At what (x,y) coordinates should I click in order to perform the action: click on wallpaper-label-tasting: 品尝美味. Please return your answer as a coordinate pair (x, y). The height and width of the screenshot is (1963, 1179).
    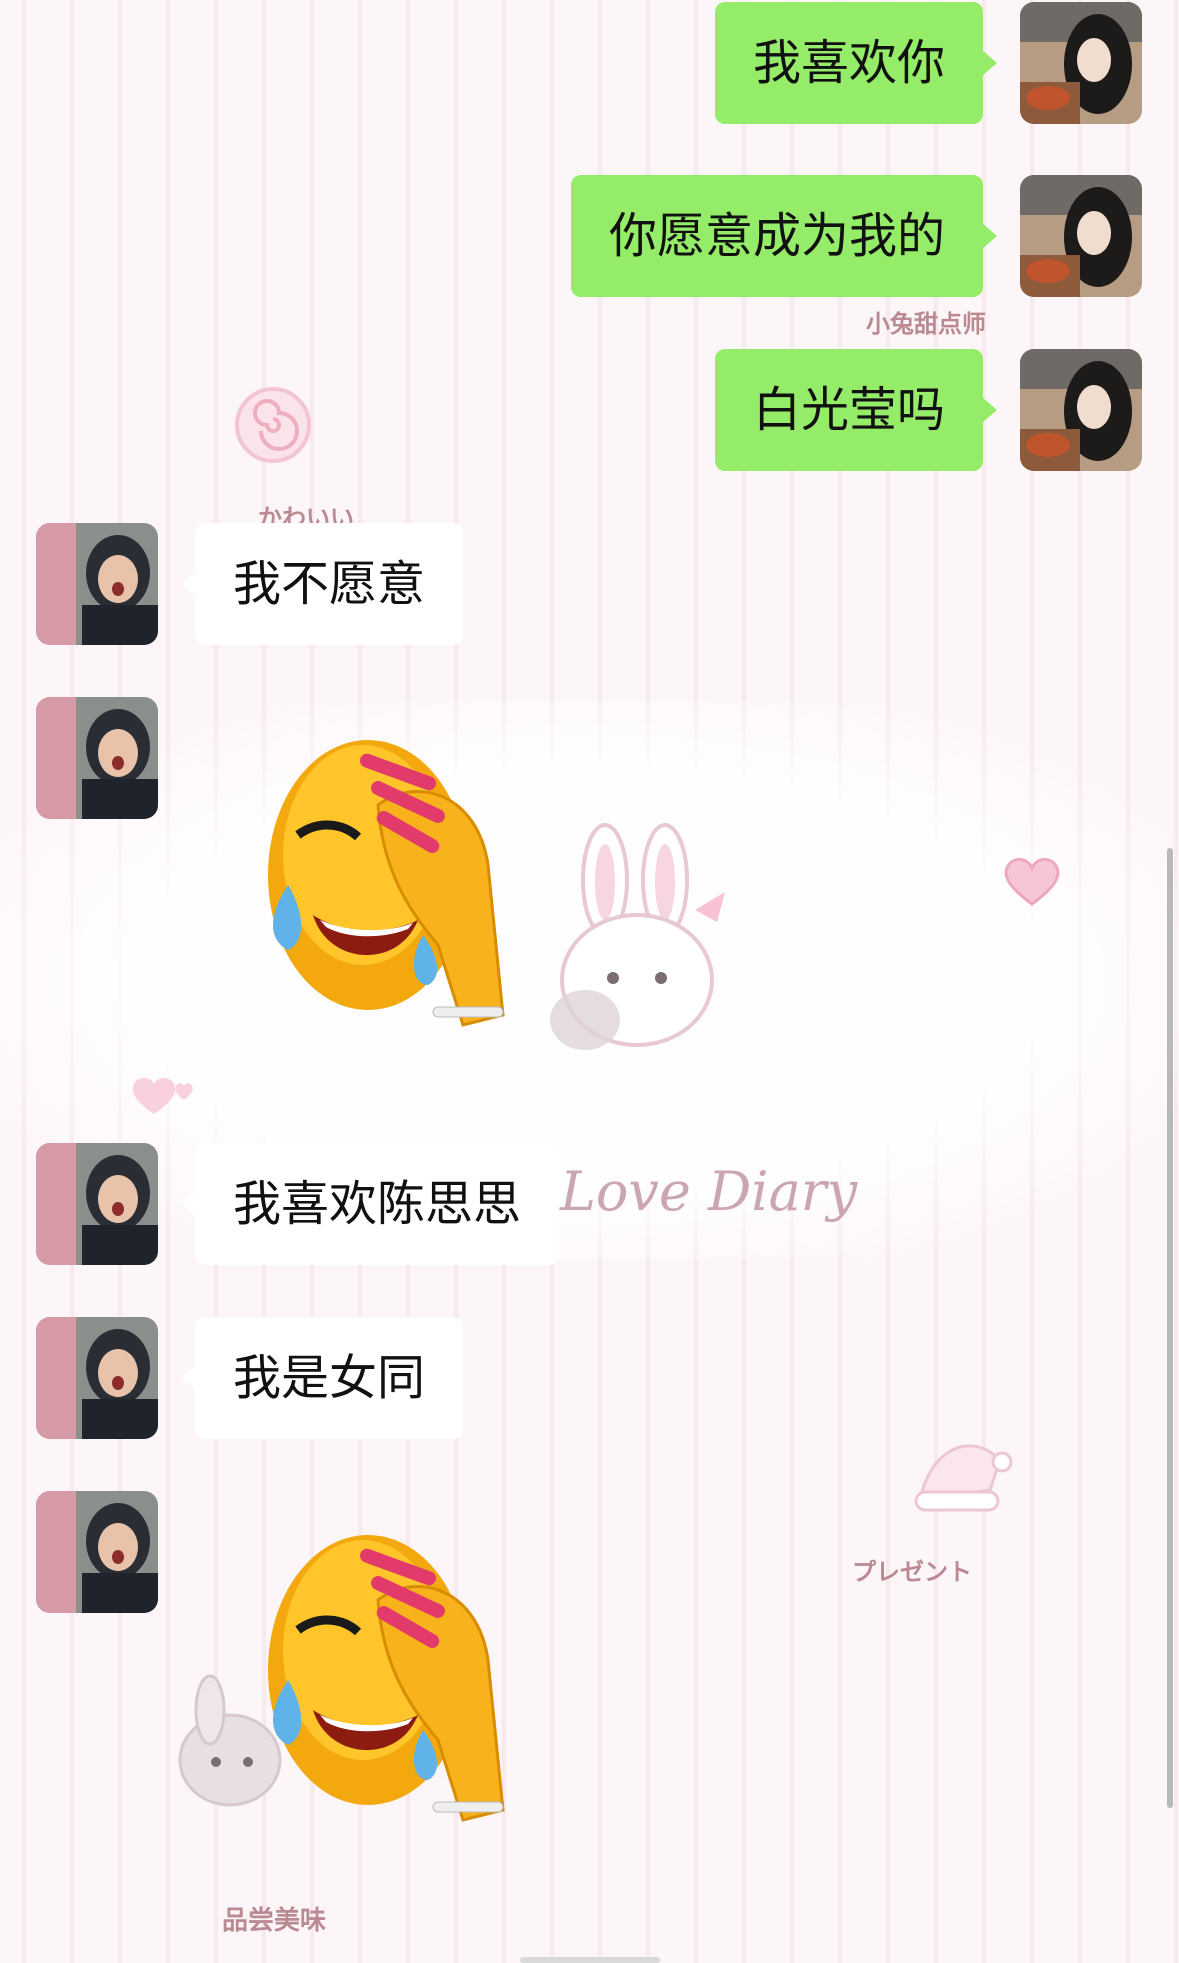
    Looking at the image, I should click on (274, 1921).